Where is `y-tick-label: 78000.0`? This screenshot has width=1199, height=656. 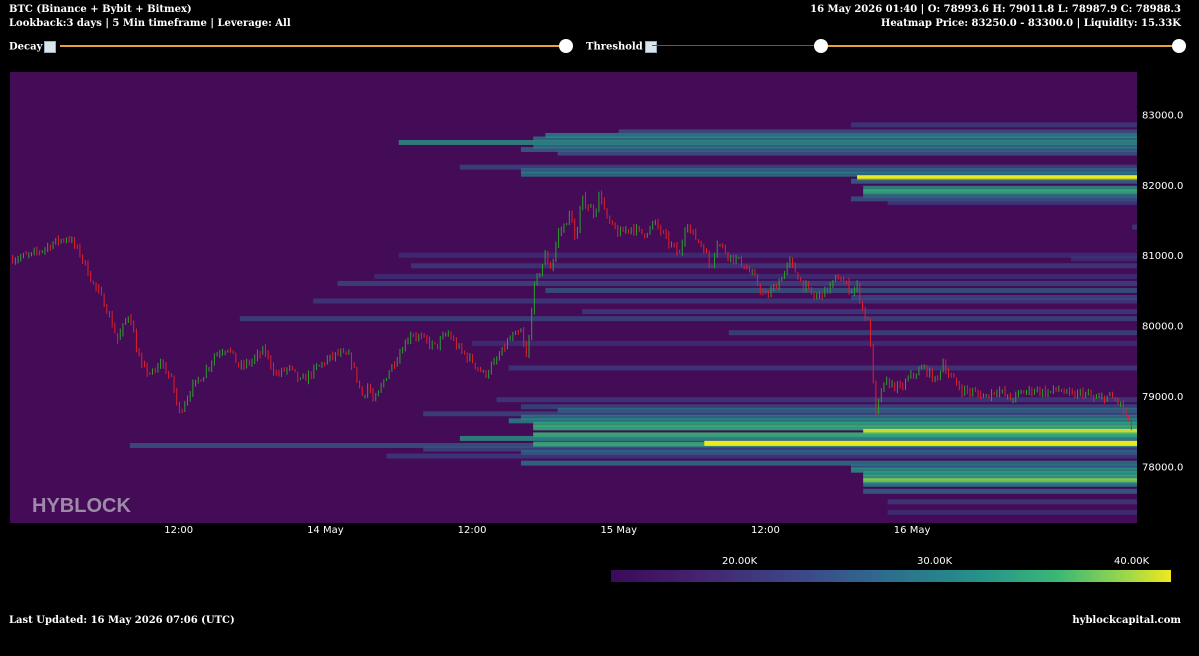
y-tick-label: 78000.0 is located at coordinates (1162, 468).